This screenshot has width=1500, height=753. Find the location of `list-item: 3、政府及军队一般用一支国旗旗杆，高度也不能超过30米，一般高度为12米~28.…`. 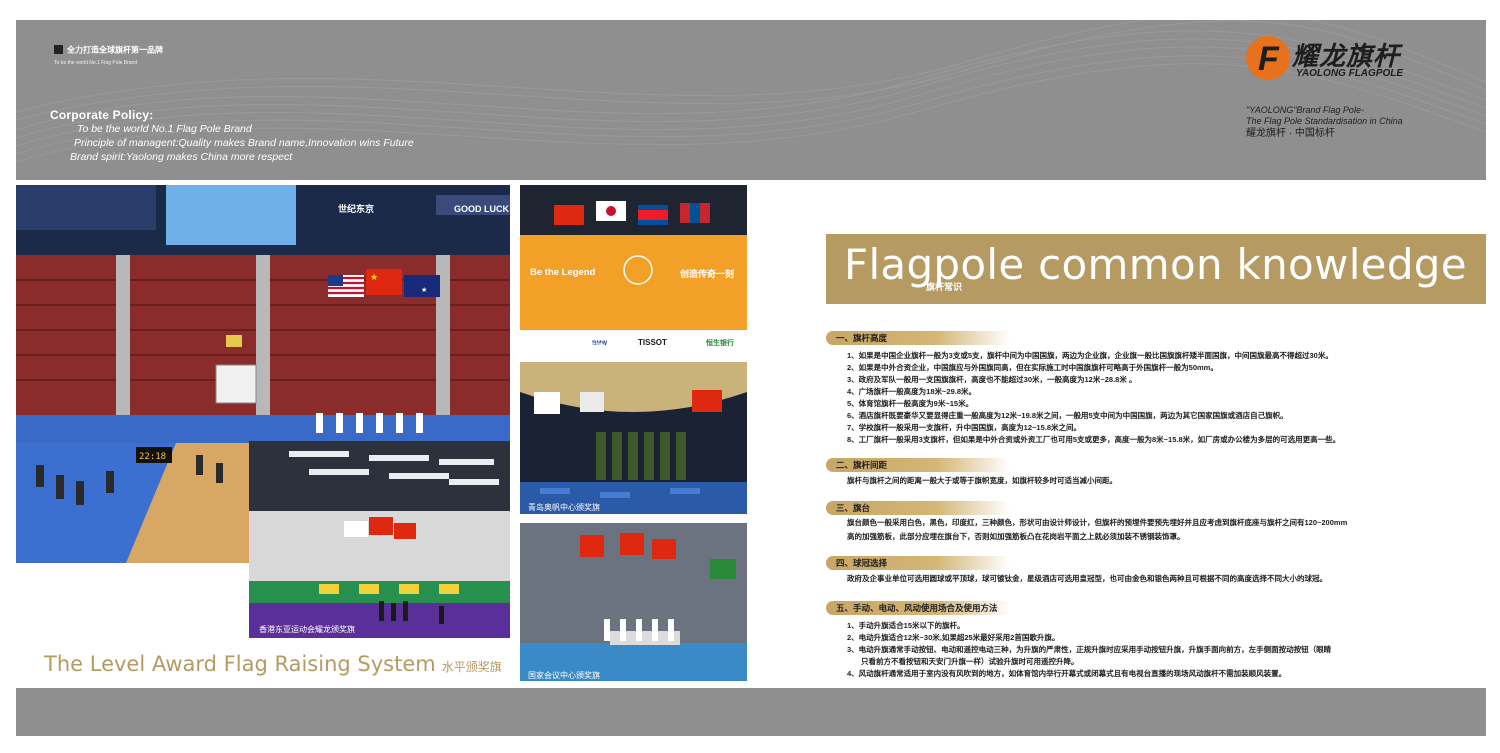

list-item: 3、政府及军队一般用一支国旗旗杆，高度也不能超过30米，一般高度为12米~28.… is located at coordinates (992, 379).